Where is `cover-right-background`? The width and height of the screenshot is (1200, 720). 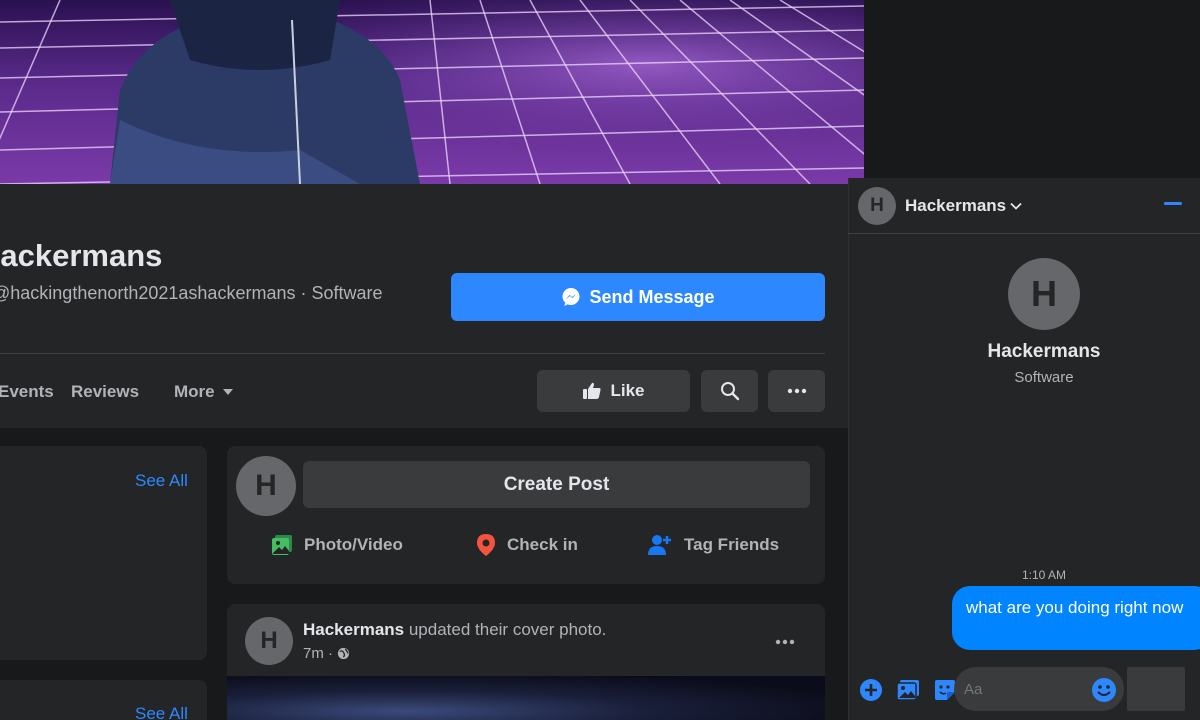
cover-right-background is located at coordinates (1032, 89).